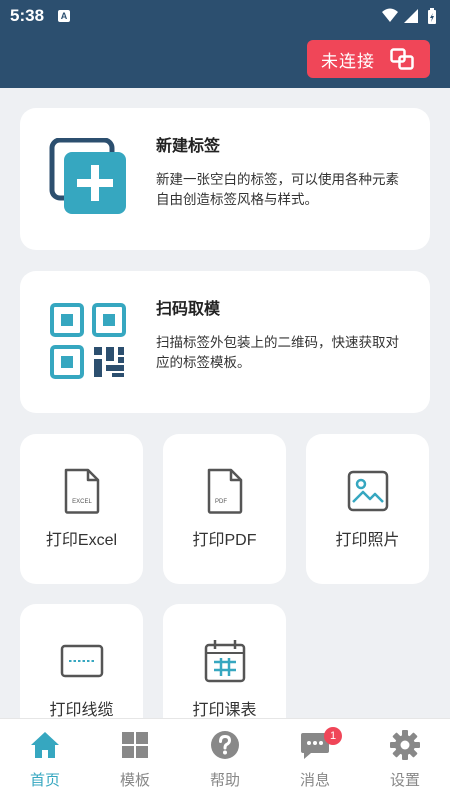  I want to click on print-photo-tile: 打印照片, so click(367, 509).